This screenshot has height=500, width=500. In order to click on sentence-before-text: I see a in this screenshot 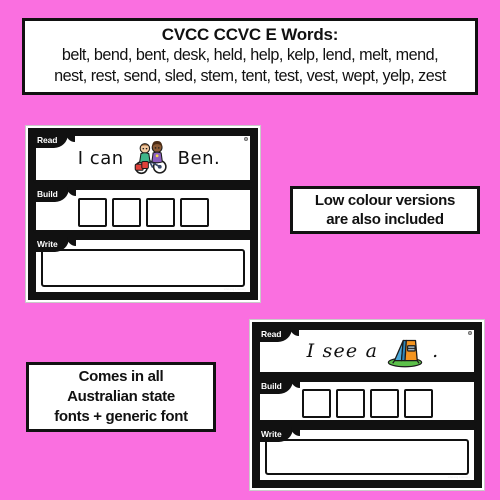, I will do `click(342, 351)`.